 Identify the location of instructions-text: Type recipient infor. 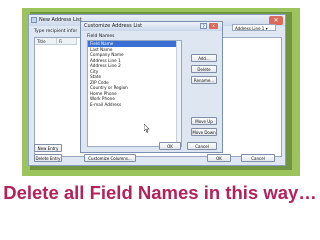
(56, 31).